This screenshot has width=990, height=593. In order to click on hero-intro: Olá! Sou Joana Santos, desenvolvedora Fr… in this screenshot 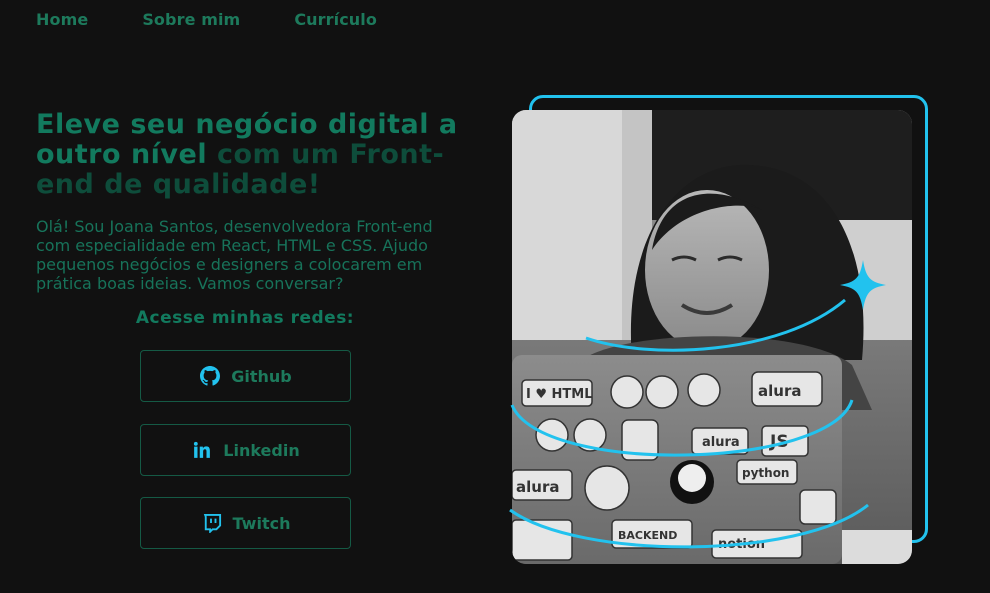, I will do `click(234, 255)`.